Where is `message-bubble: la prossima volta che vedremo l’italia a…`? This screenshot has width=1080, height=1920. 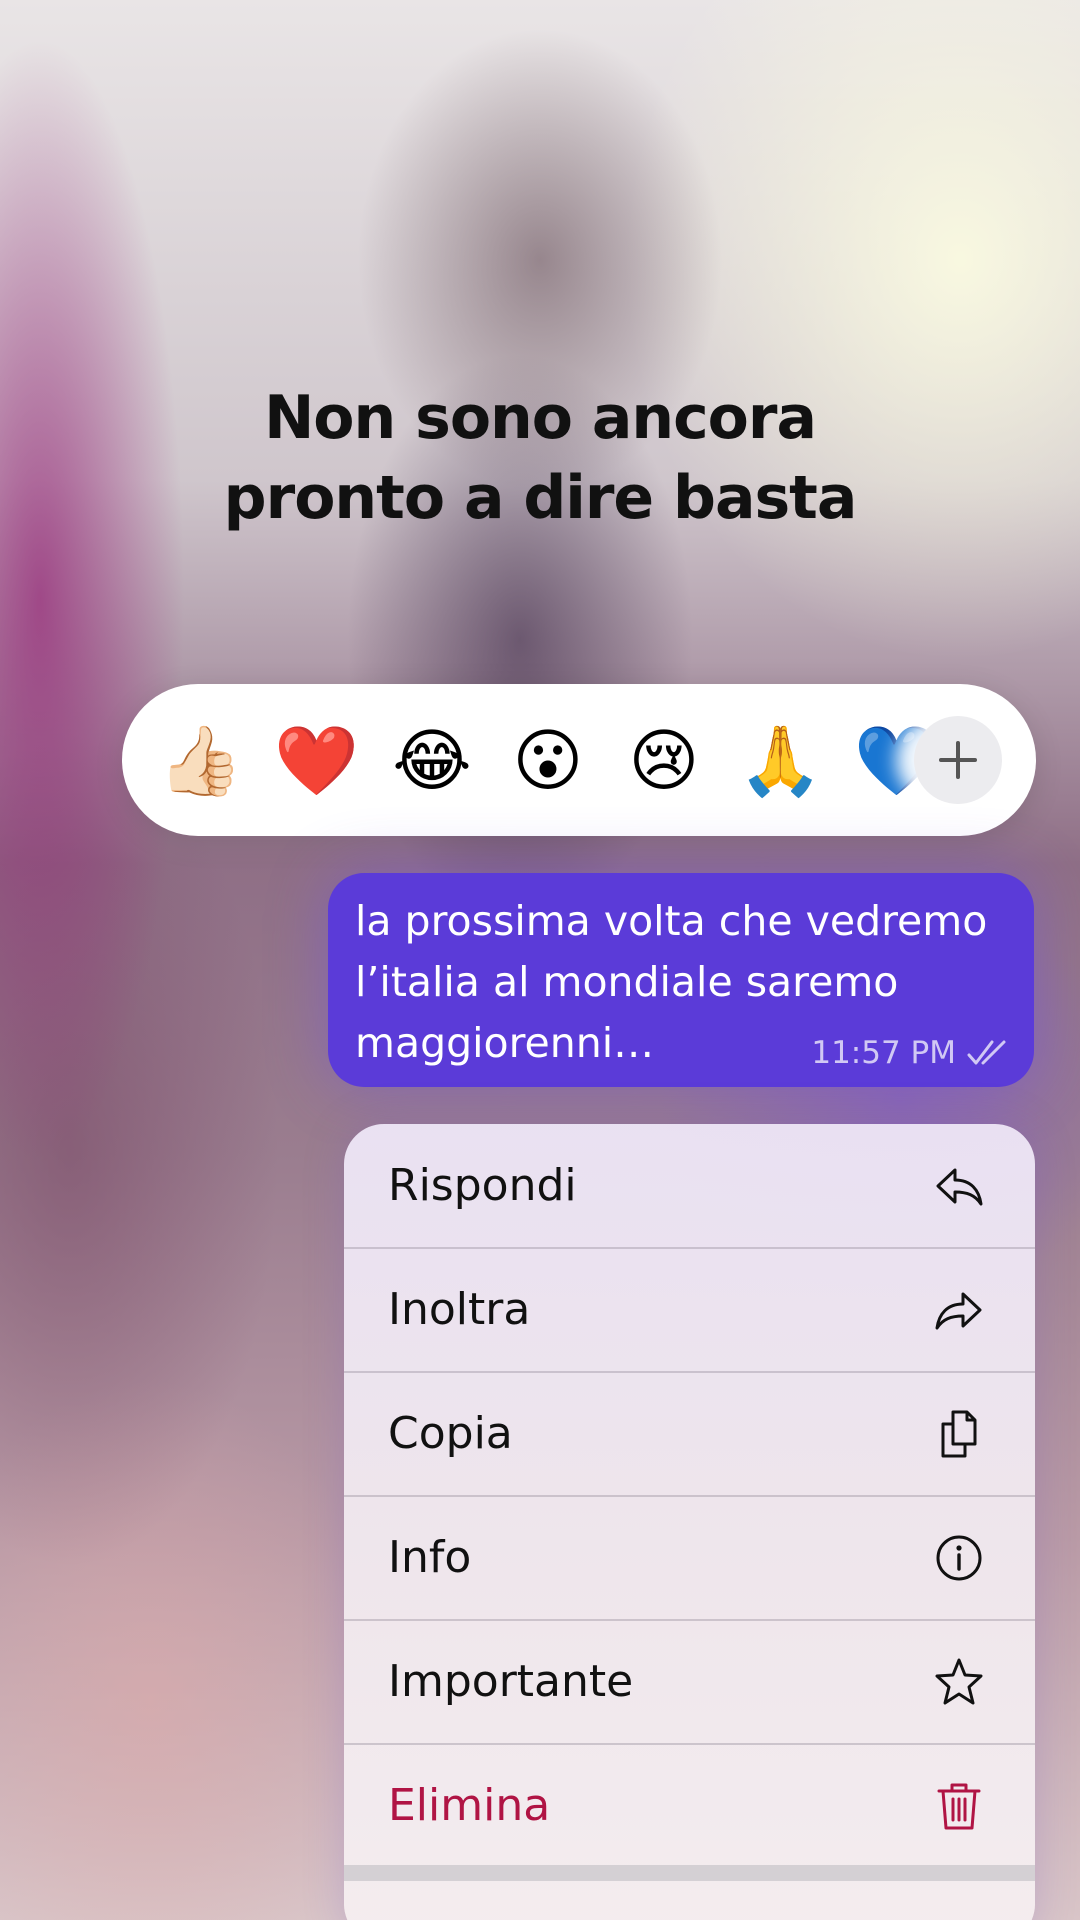
message-bubble: la prossima volta che vedremo l’italia a… is located at coordinates (681, 980).